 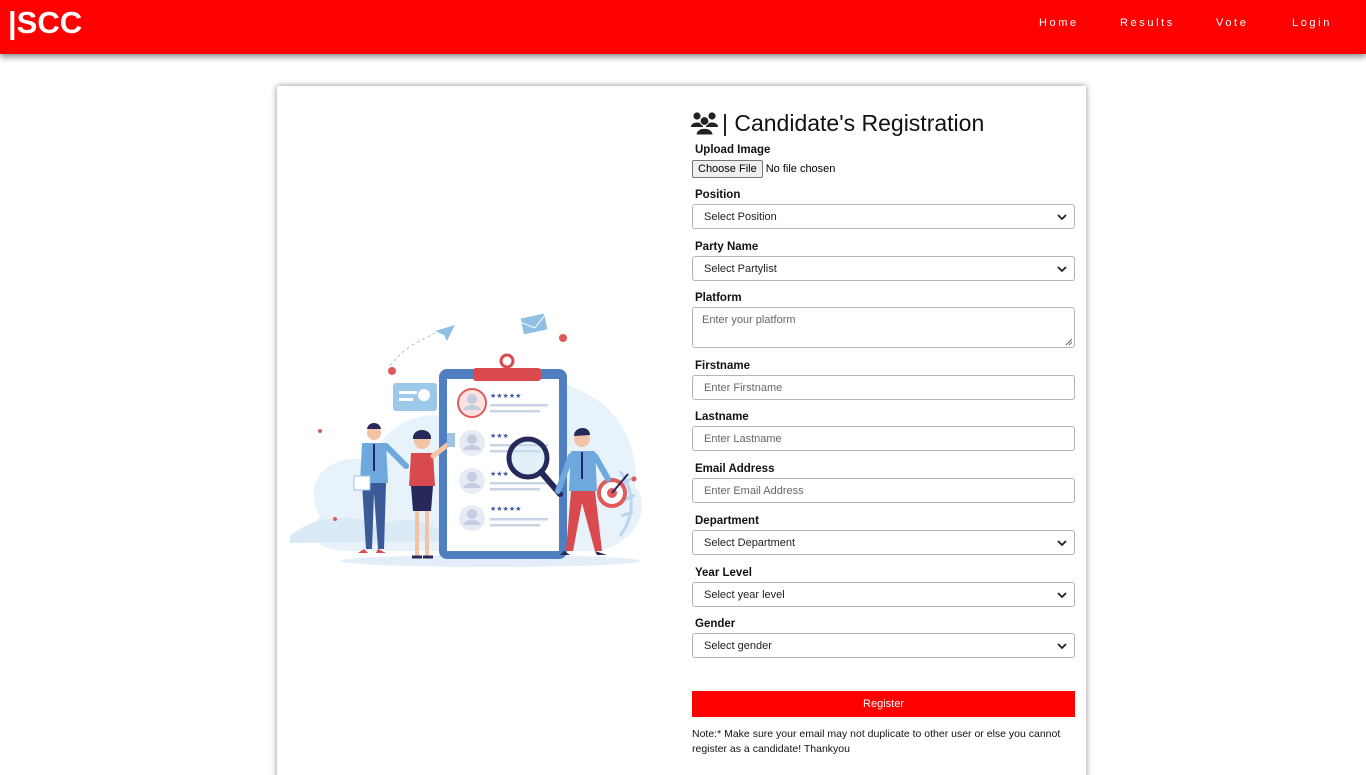 What do you see at coordinates (743, 387) in the screenshot?
I see `firstname-placeholder: Enter Firstname` at bounding box center [743, 387].